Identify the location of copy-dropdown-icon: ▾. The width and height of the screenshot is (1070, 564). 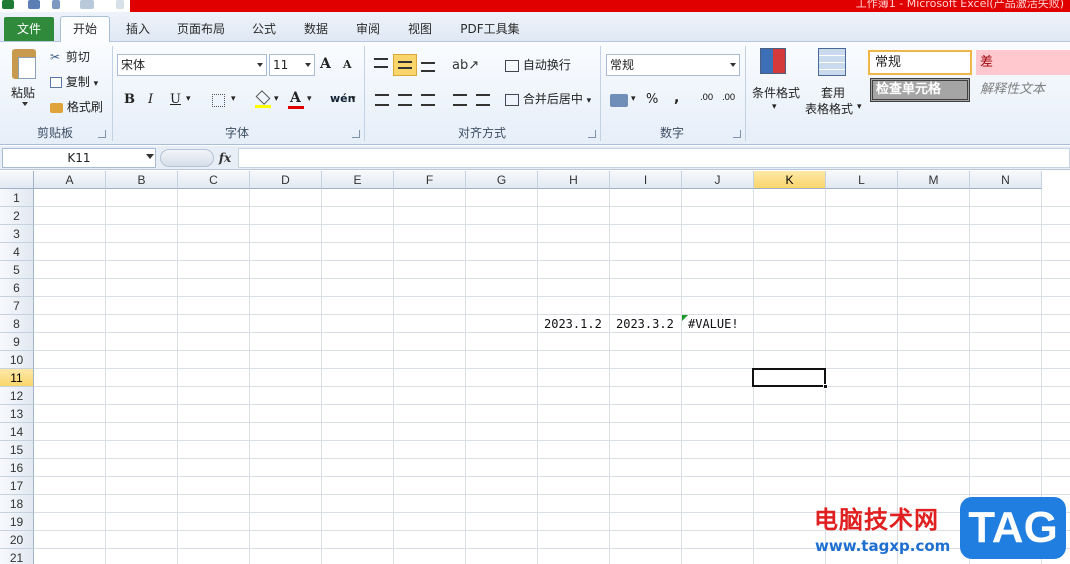
(96, 84).